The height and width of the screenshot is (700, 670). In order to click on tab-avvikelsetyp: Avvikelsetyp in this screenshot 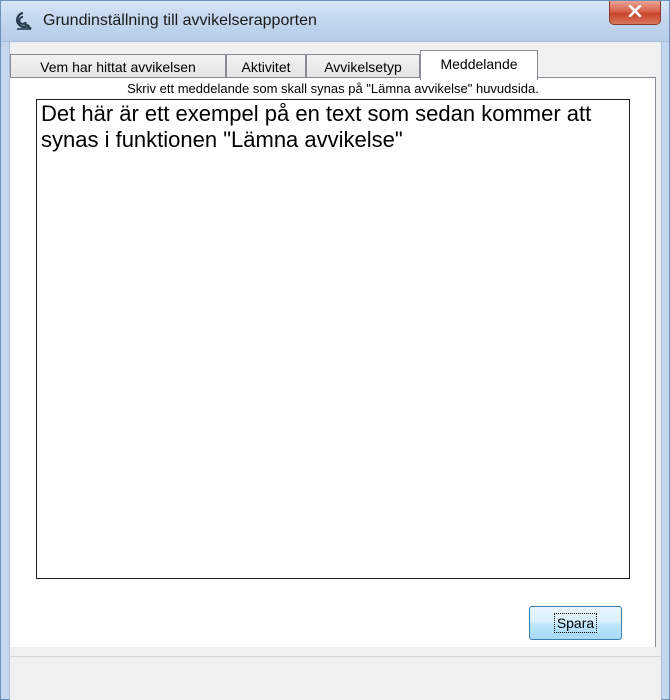, I will do `click(363, 66)`.